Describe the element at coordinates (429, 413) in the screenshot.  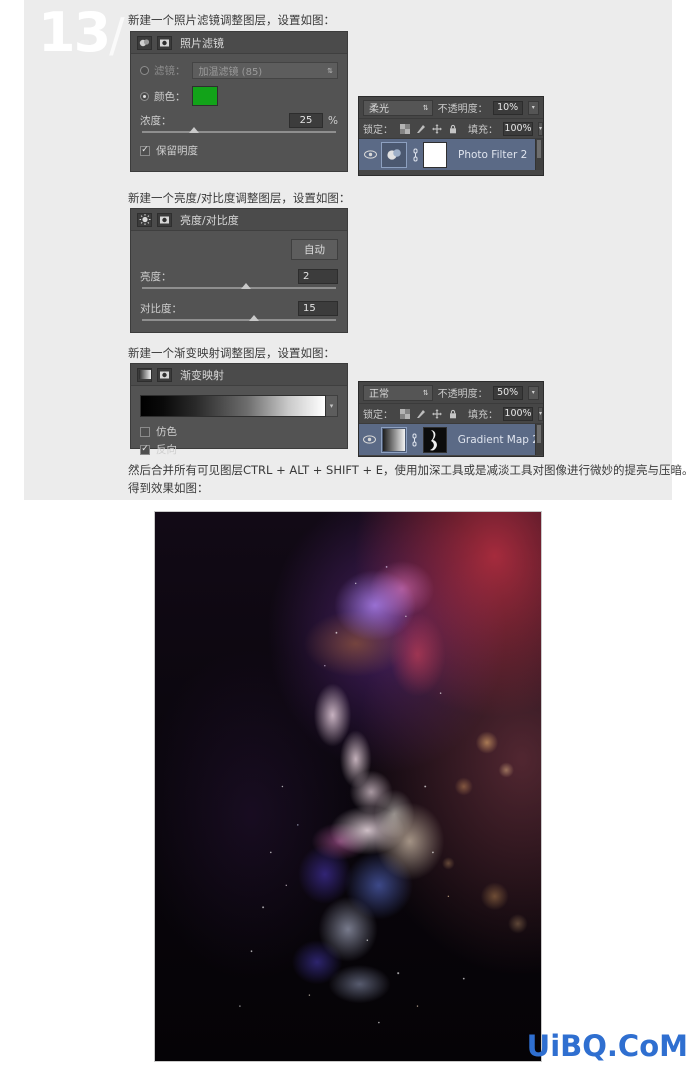
I see `lock-icon-group` at that location.